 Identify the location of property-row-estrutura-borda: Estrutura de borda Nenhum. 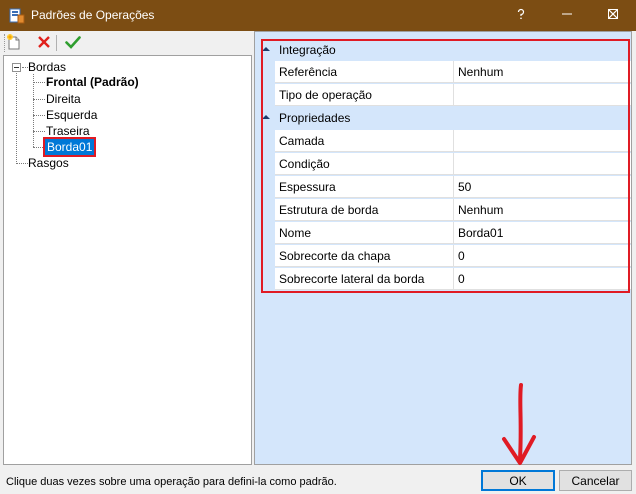
(453, 210).